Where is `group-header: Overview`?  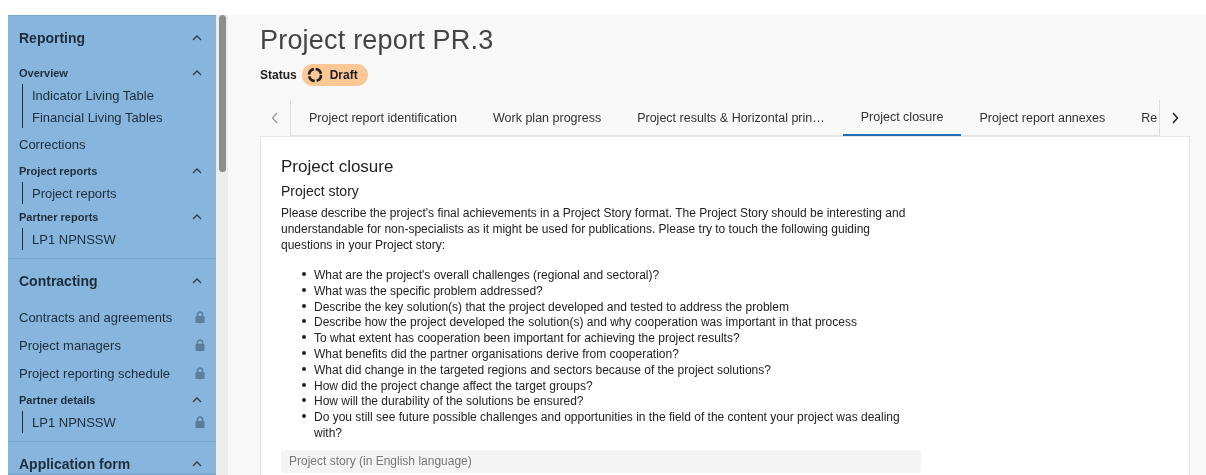 group-header: Overview is located at coordinates (43, 73).